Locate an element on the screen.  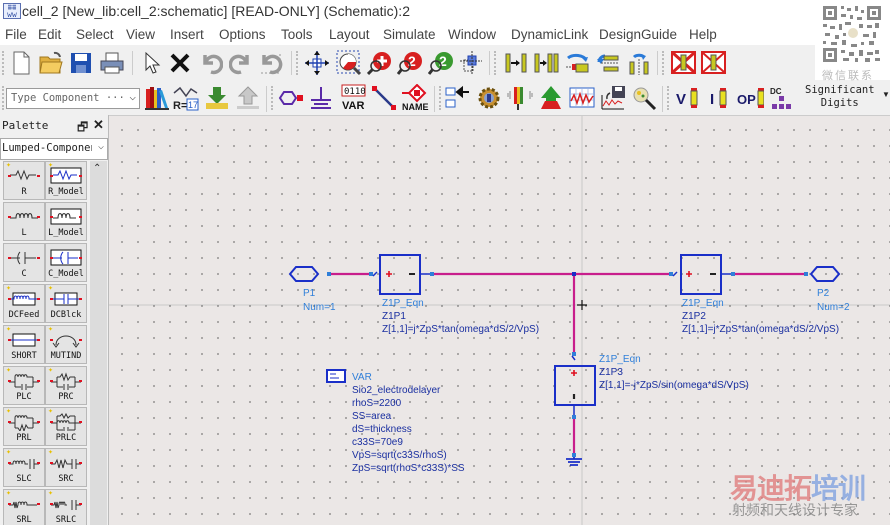
significant-digits-button: Significant Digits is located at coordinates (840, 97).